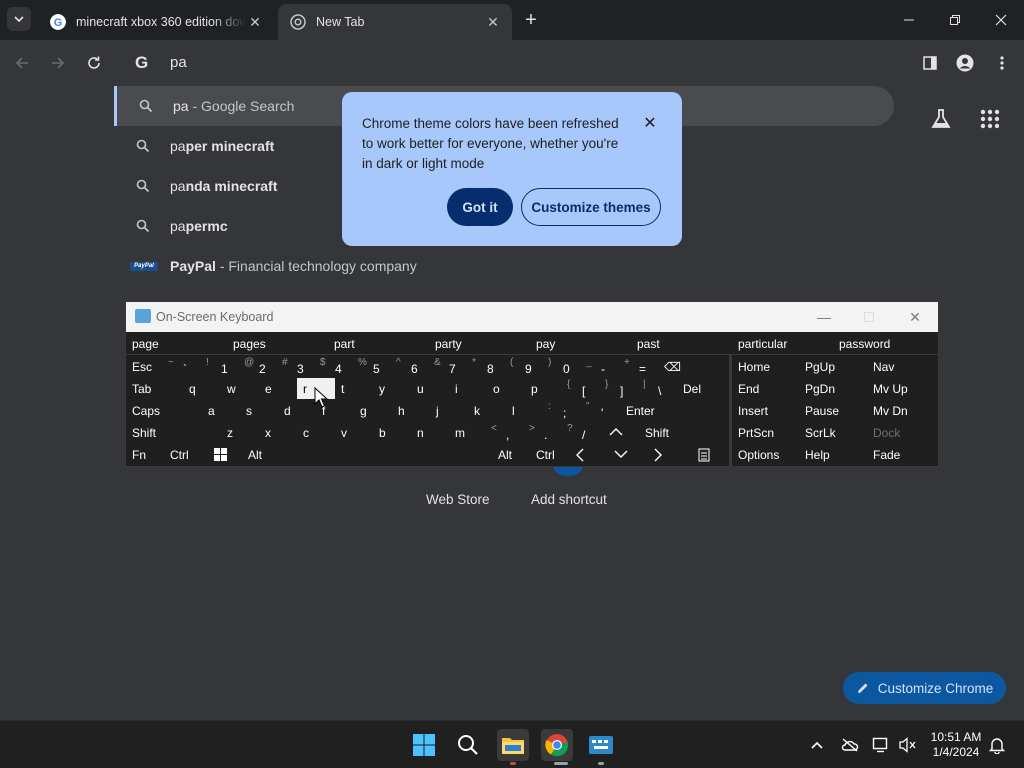  I want to click on prediction-item: pay, so click(580, 343).